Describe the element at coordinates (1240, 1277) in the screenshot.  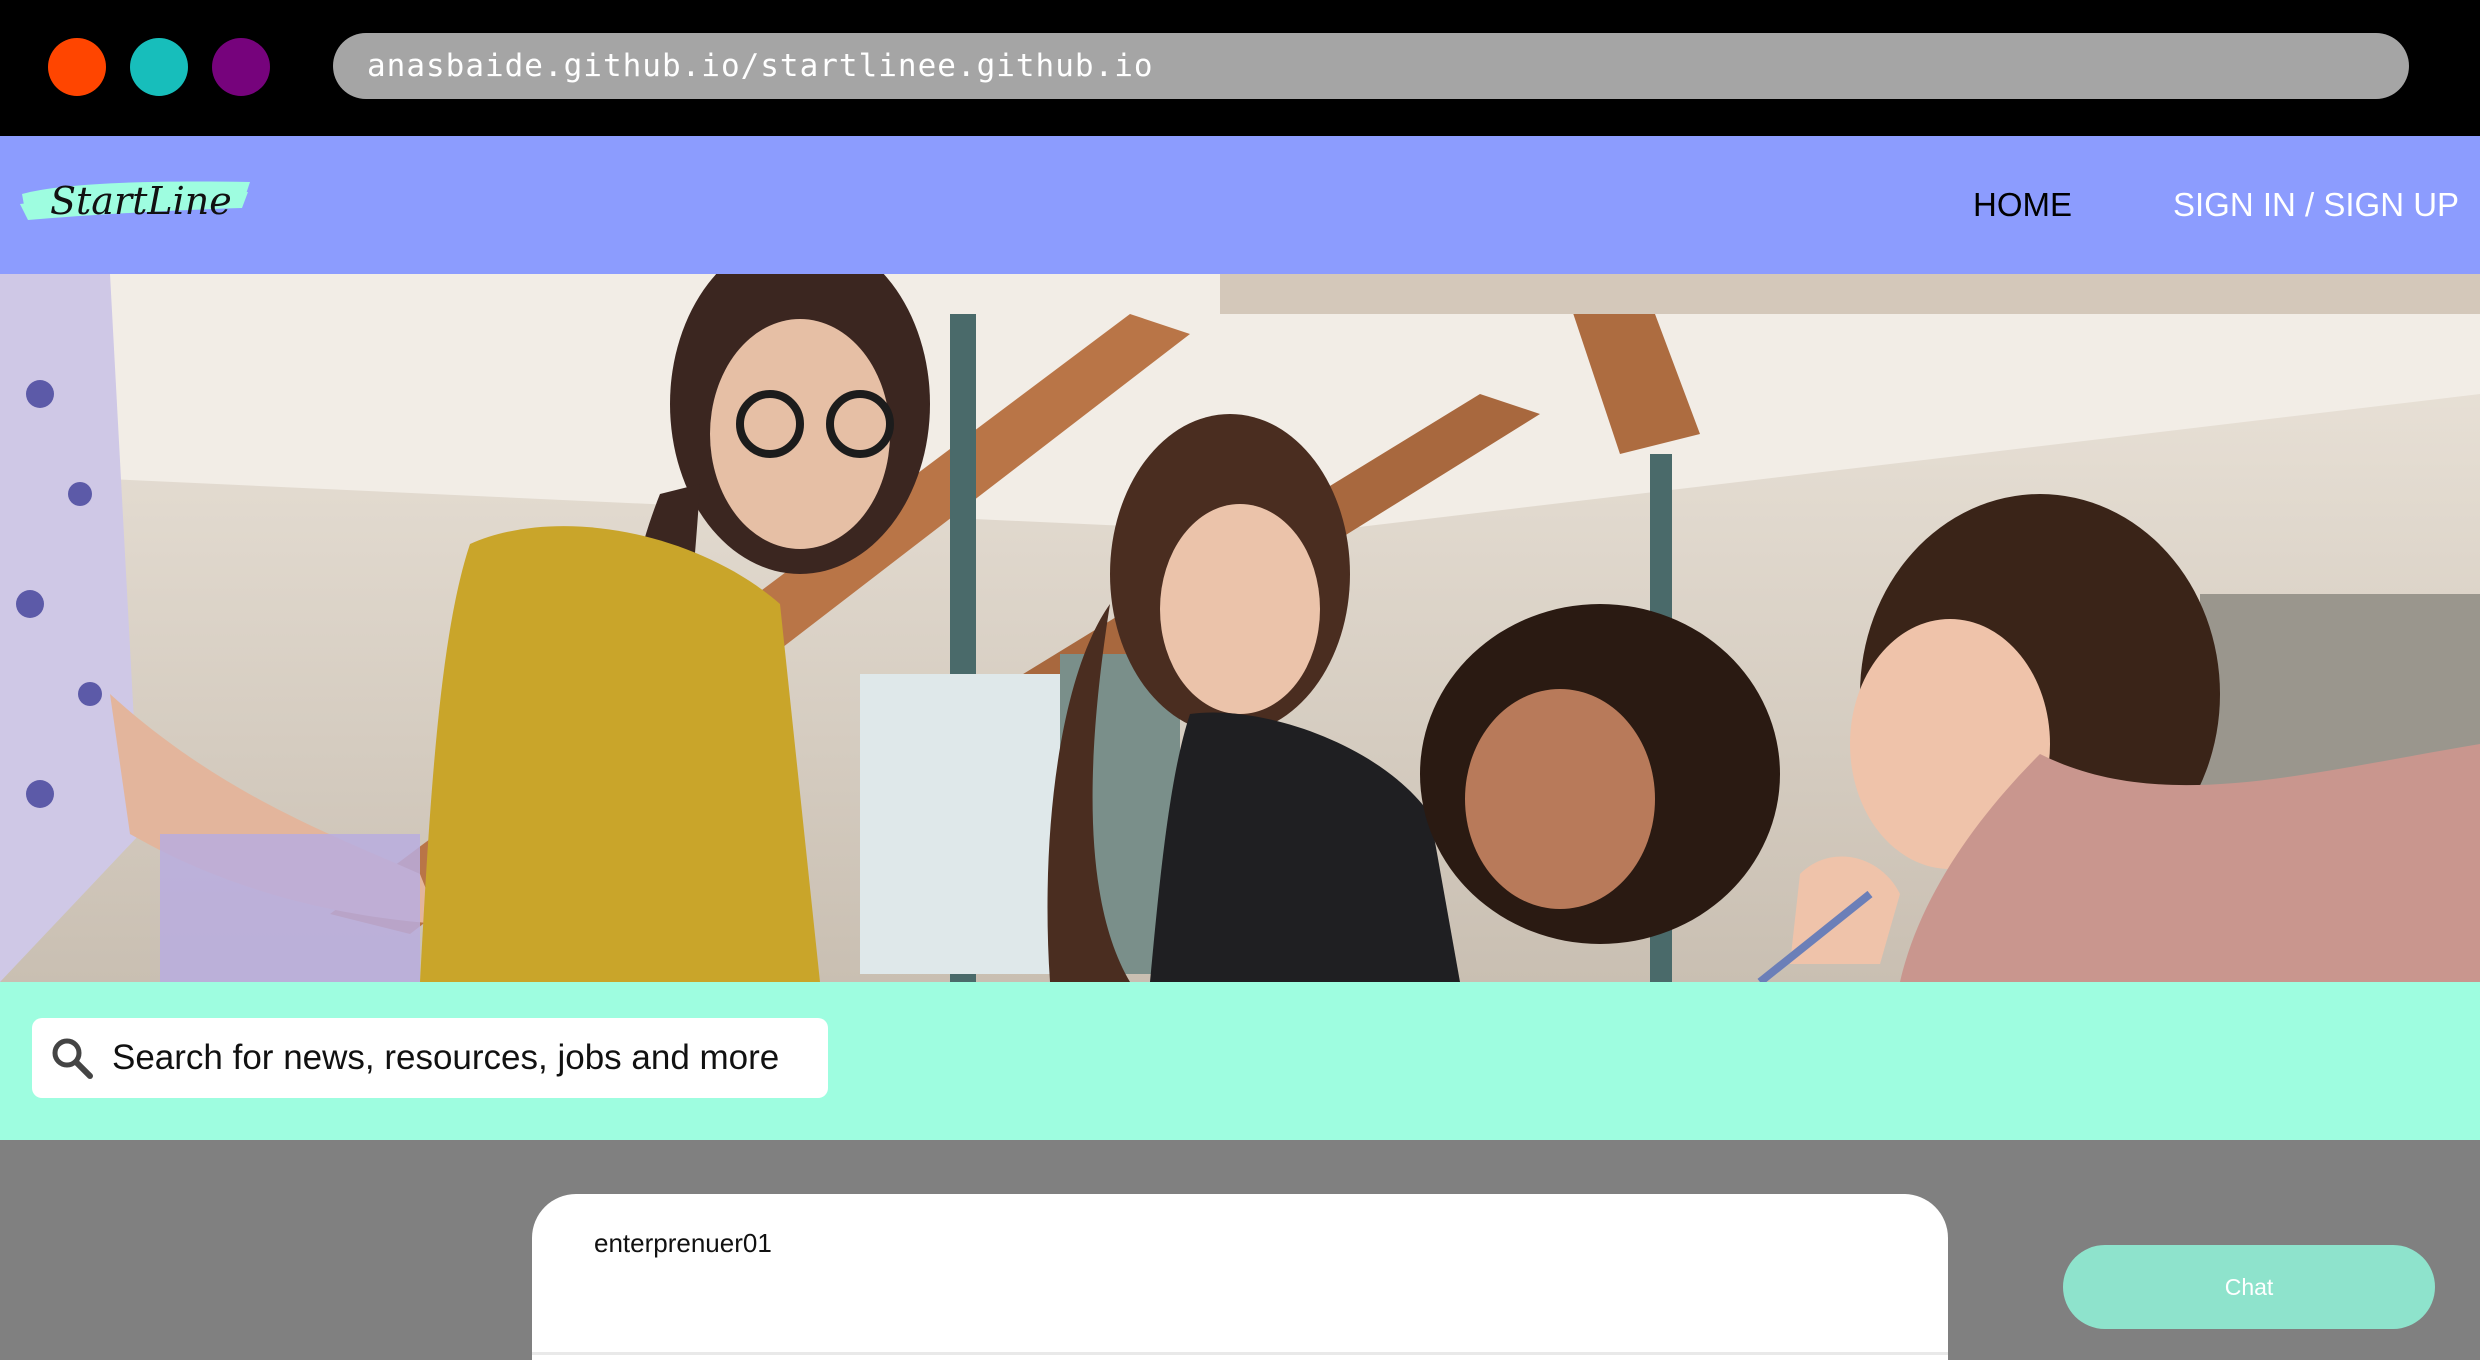
I see `post-card: enterprenuer01` at that location.